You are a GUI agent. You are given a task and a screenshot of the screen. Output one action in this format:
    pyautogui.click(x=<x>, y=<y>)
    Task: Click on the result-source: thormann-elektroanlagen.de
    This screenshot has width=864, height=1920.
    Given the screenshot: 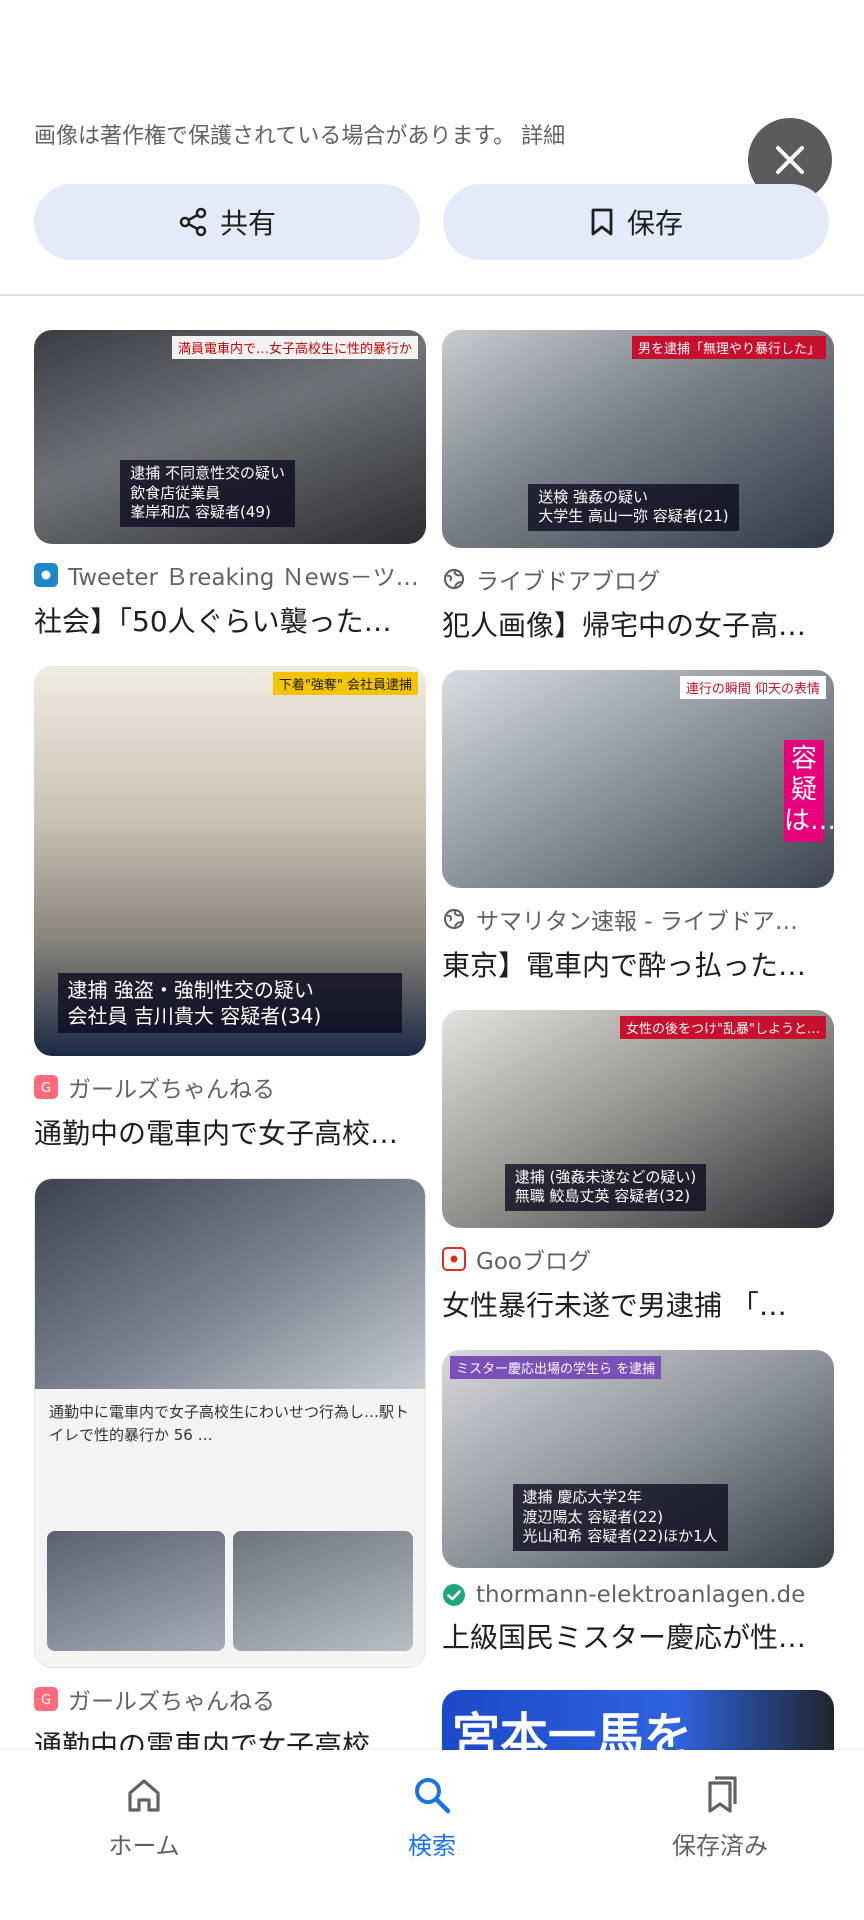 What is the action you would take?
    pyautogui.click(x=638, y=1595)
    